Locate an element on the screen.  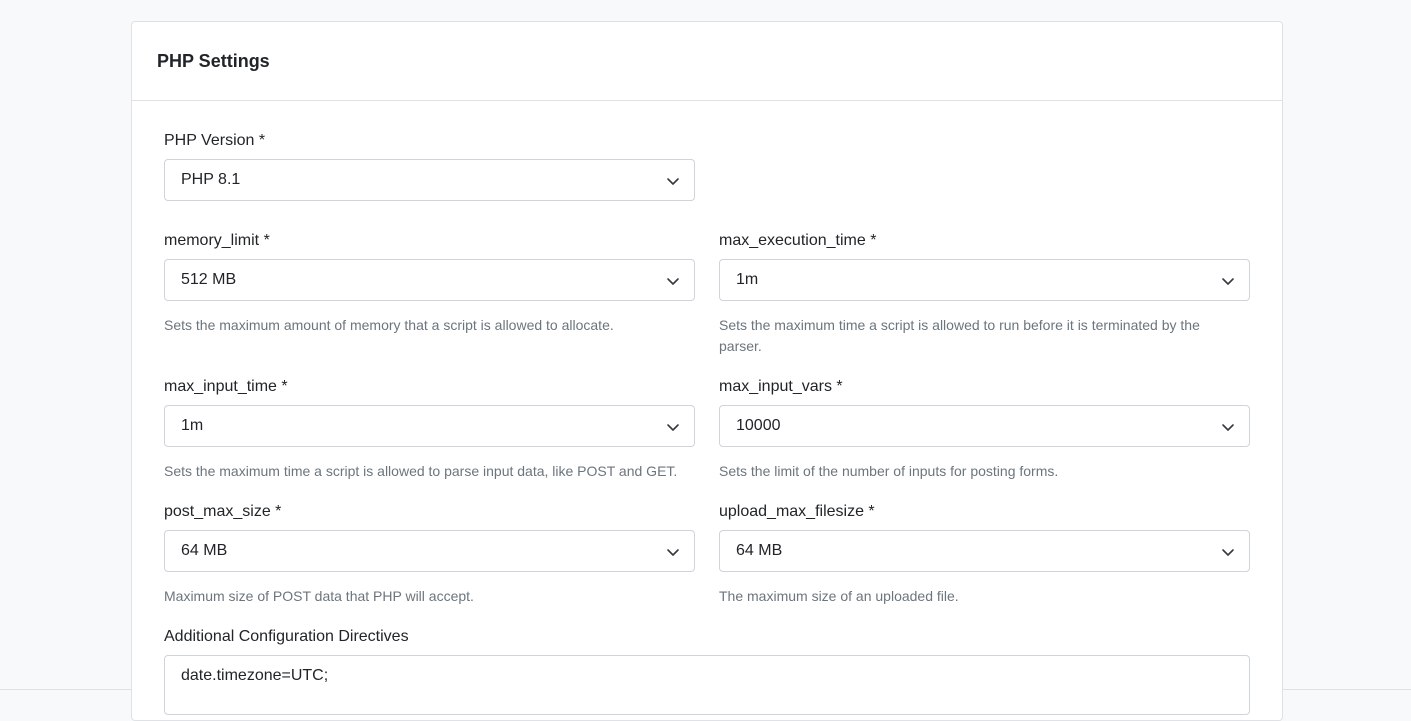
php-version-label: PHP Version * is located at coordinates (215, 140).